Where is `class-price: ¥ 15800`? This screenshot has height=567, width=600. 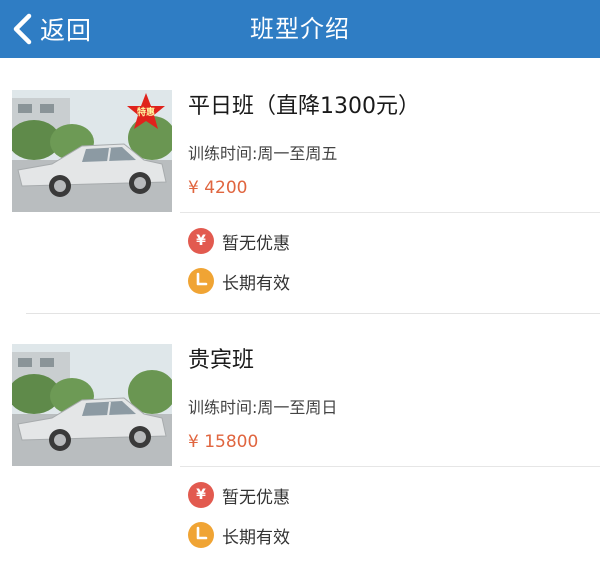
class-price: ¥ 15800 is located at coordinates (223, 442).